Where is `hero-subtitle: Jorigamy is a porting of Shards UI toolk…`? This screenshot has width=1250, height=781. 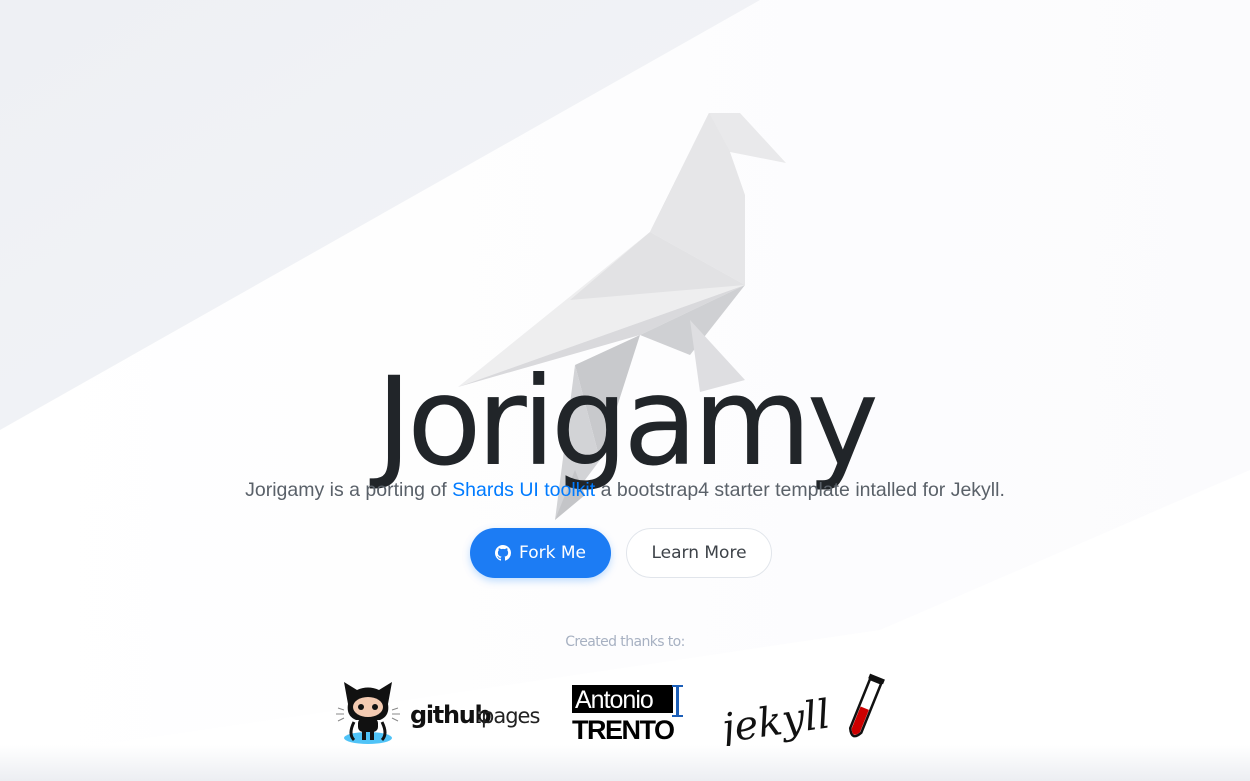
hero-subtitle: Jorigamy is a porting of Shards UI toolk… is located at coordinates (625, 490).